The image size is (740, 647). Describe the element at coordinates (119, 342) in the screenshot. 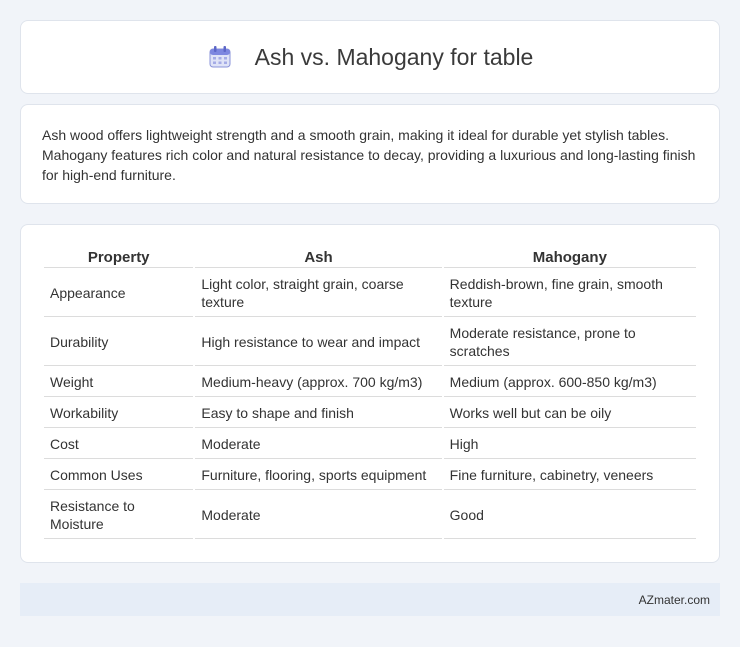

I see `property-cell: Durability` at that location.